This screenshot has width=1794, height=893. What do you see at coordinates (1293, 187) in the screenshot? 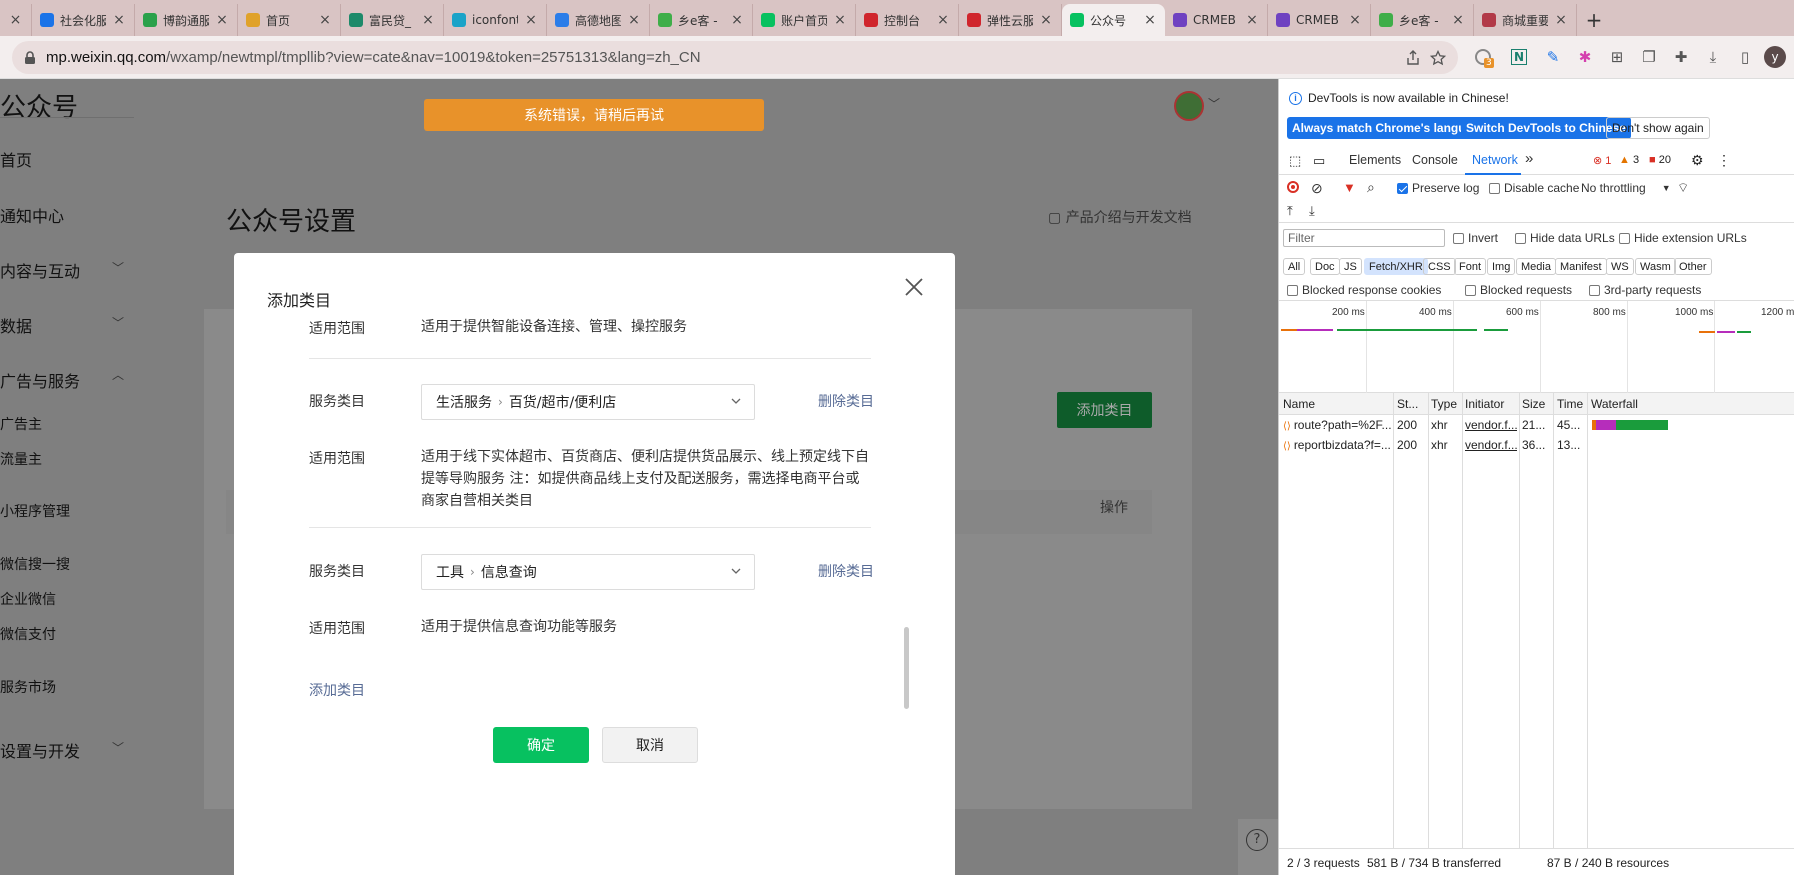
I see `record-icon` at bounding box center [1293, 187].